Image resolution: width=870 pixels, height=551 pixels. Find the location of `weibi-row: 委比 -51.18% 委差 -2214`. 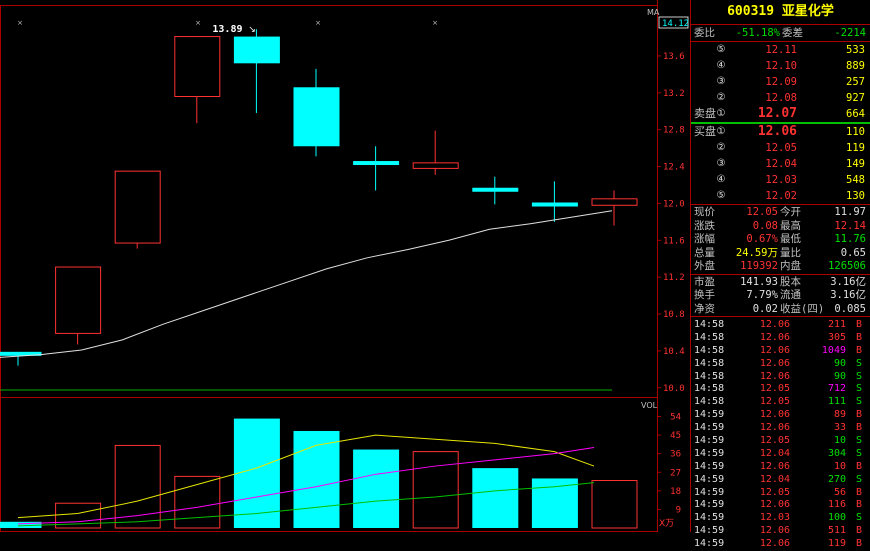

weibi-row: 委比 -51.18% 委差 -2214 is located at coordinates (780, 33).